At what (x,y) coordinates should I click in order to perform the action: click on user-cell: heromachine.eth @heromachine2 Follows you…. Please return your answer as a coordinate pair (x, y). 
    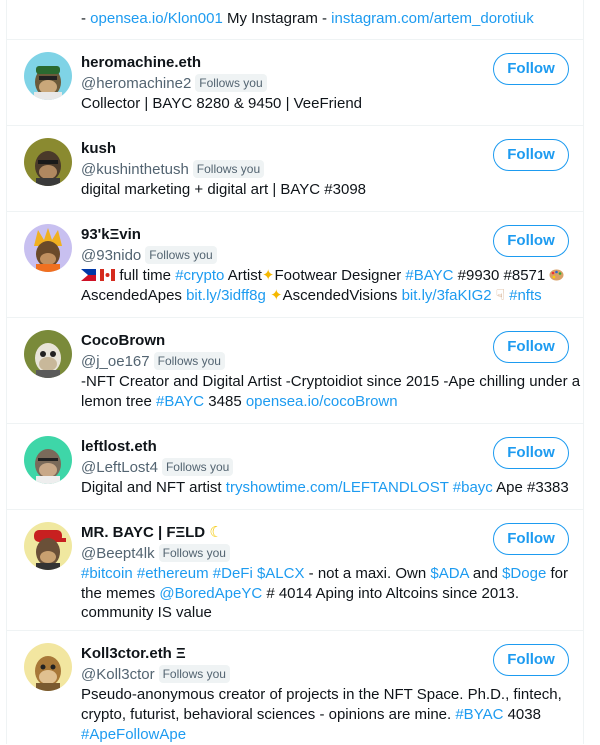
    Looking at the image, I should click on (295, 83).